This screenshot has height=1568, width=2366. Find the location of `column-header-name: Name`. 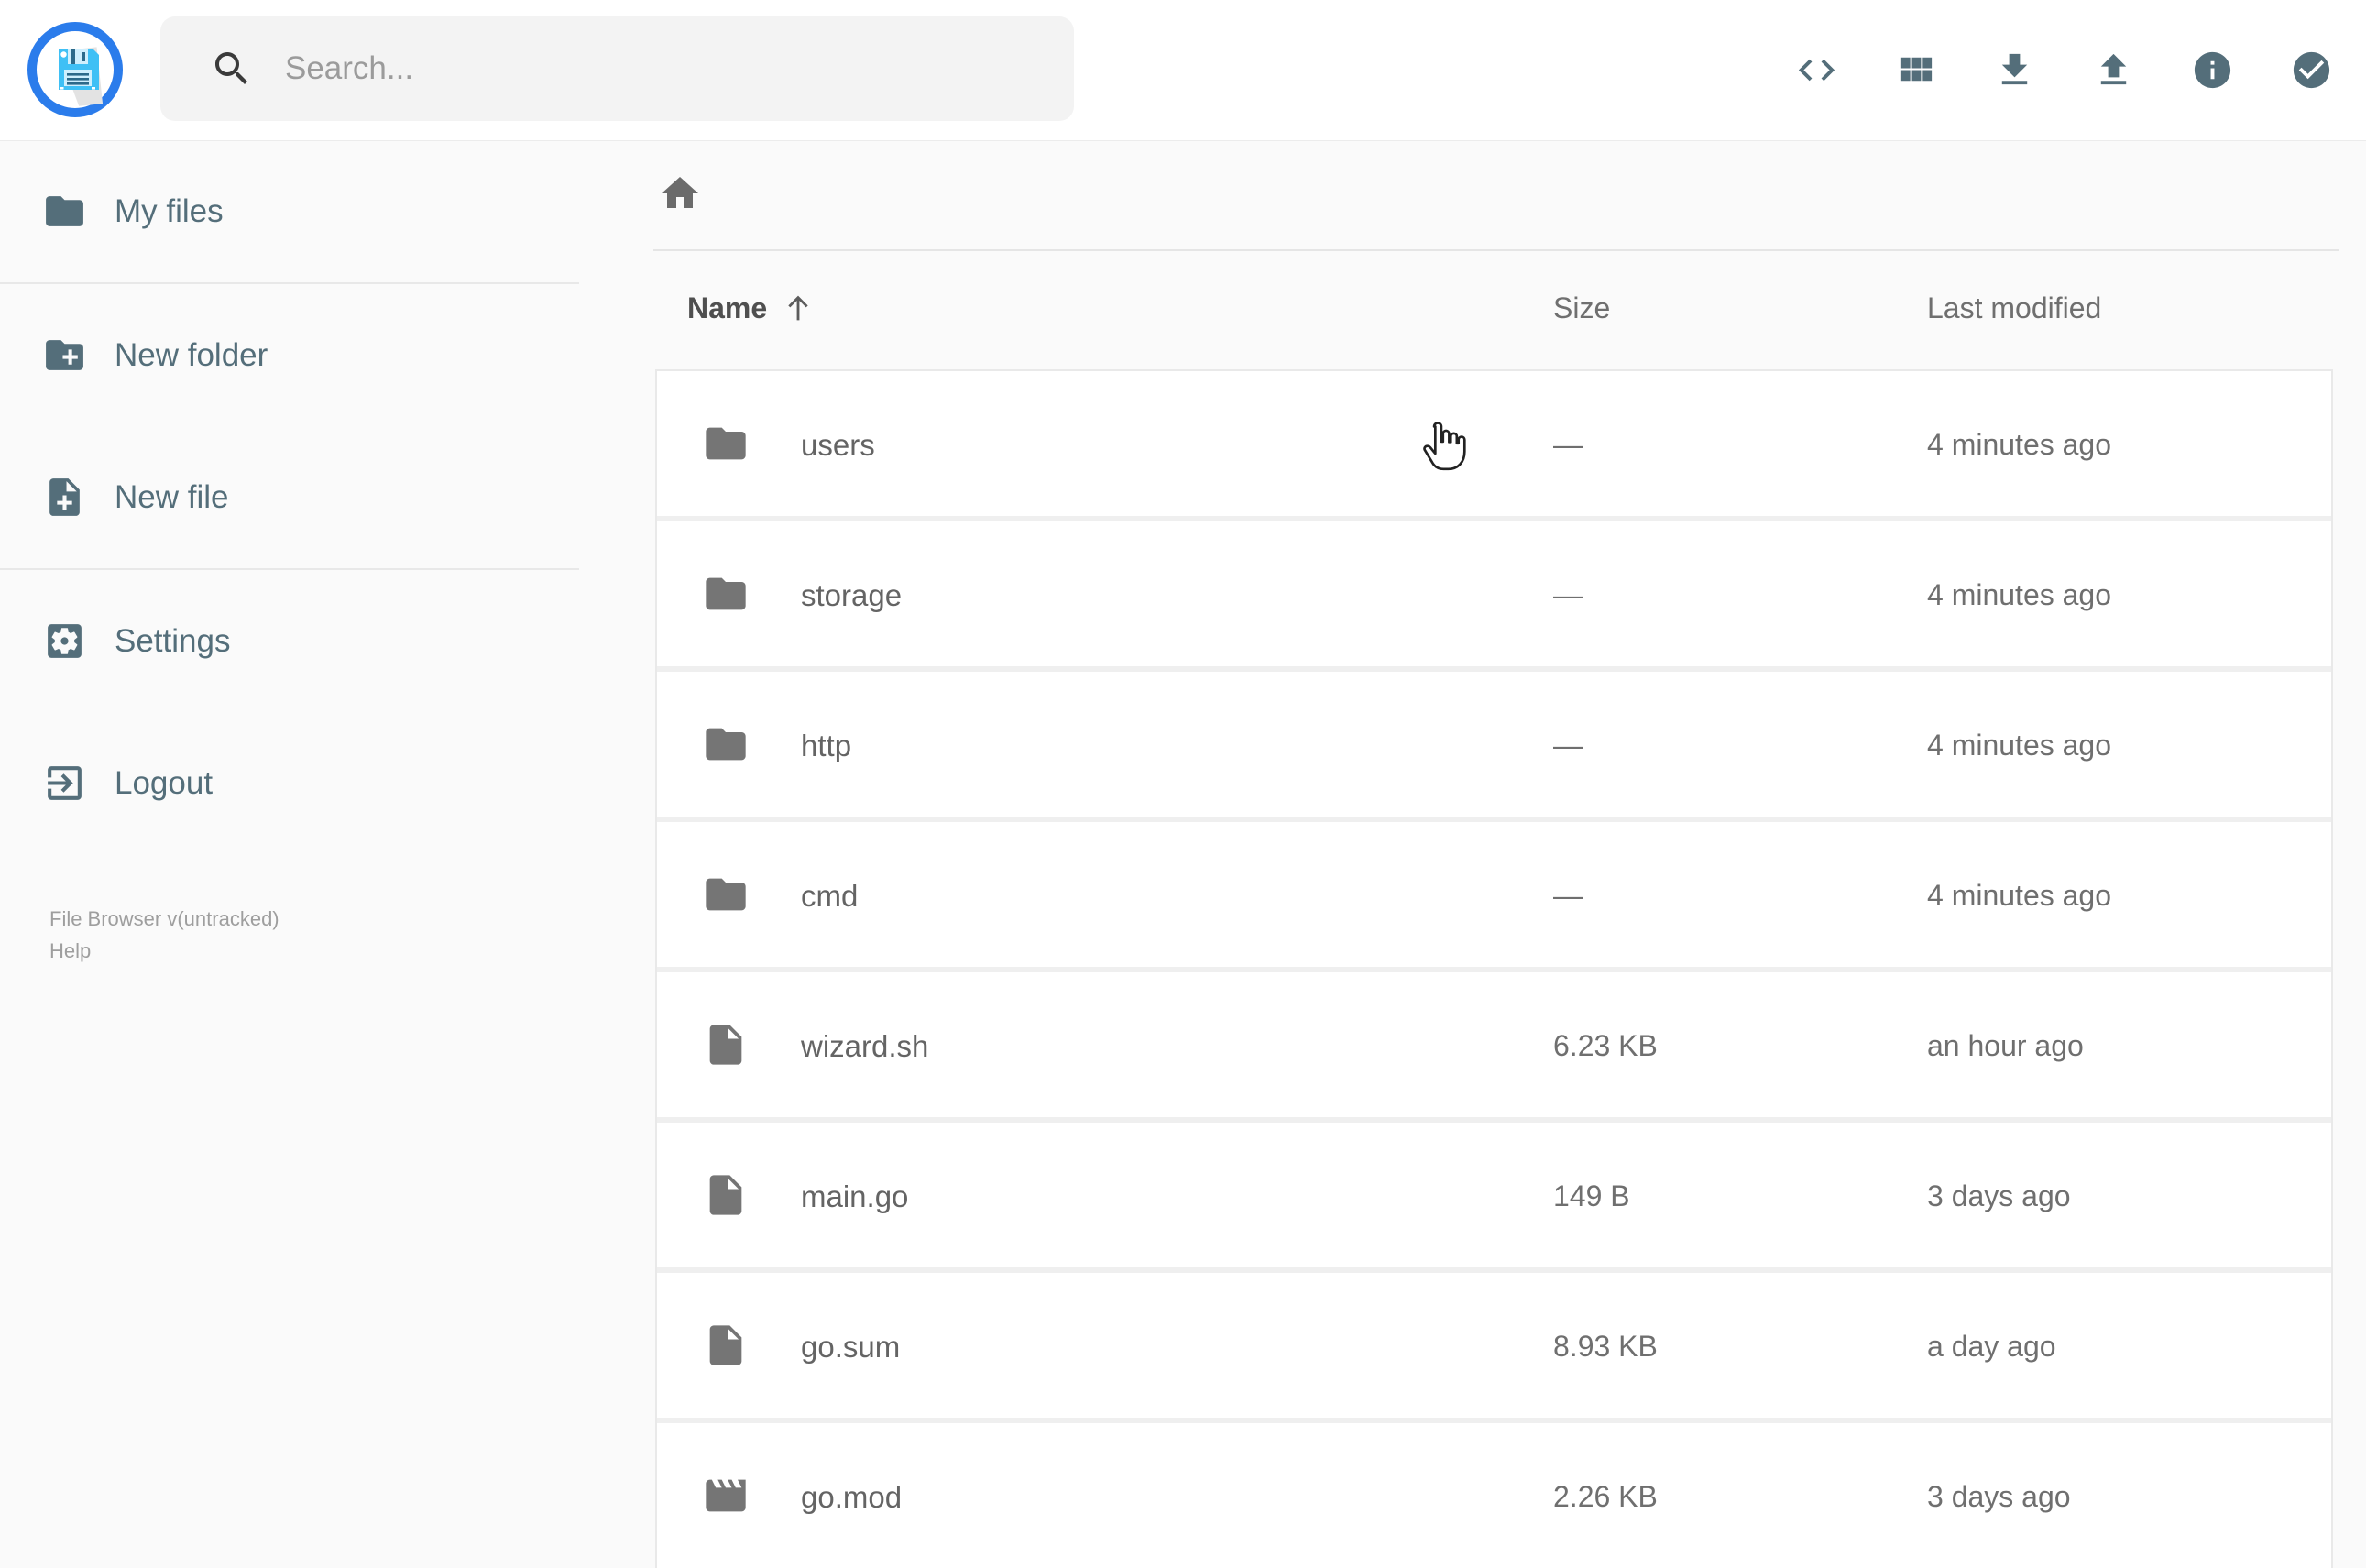

column-header-name: Name is located at coordinates (751, 308).